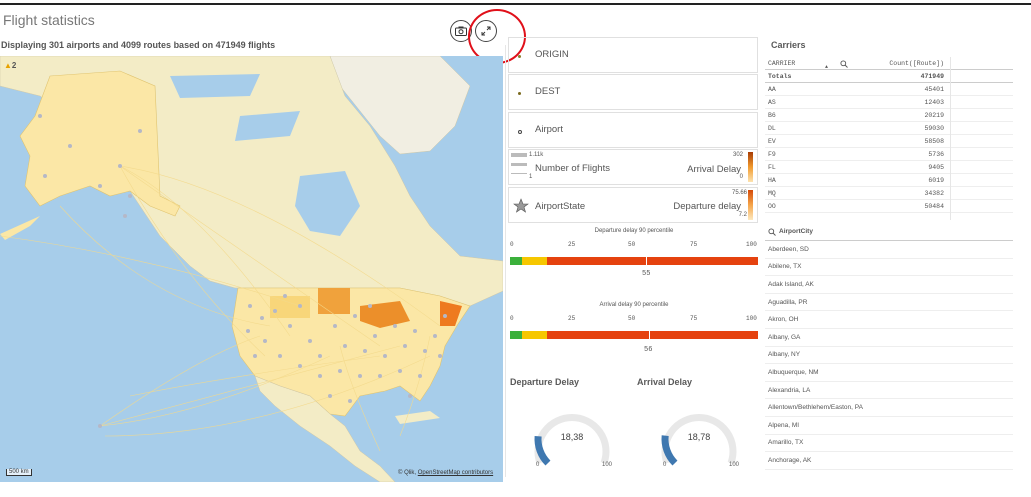 The width and height of the screenshot is (1031, 497). Describe the element at coordinates (772, 180) in the screenshot. I see `carrier-cell: HA` at that location.